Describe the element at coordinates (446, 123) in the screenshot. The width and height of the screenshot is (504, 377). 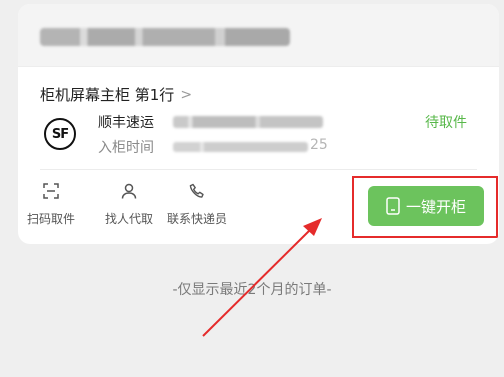
I see `status-badge: 待取件` at that location.